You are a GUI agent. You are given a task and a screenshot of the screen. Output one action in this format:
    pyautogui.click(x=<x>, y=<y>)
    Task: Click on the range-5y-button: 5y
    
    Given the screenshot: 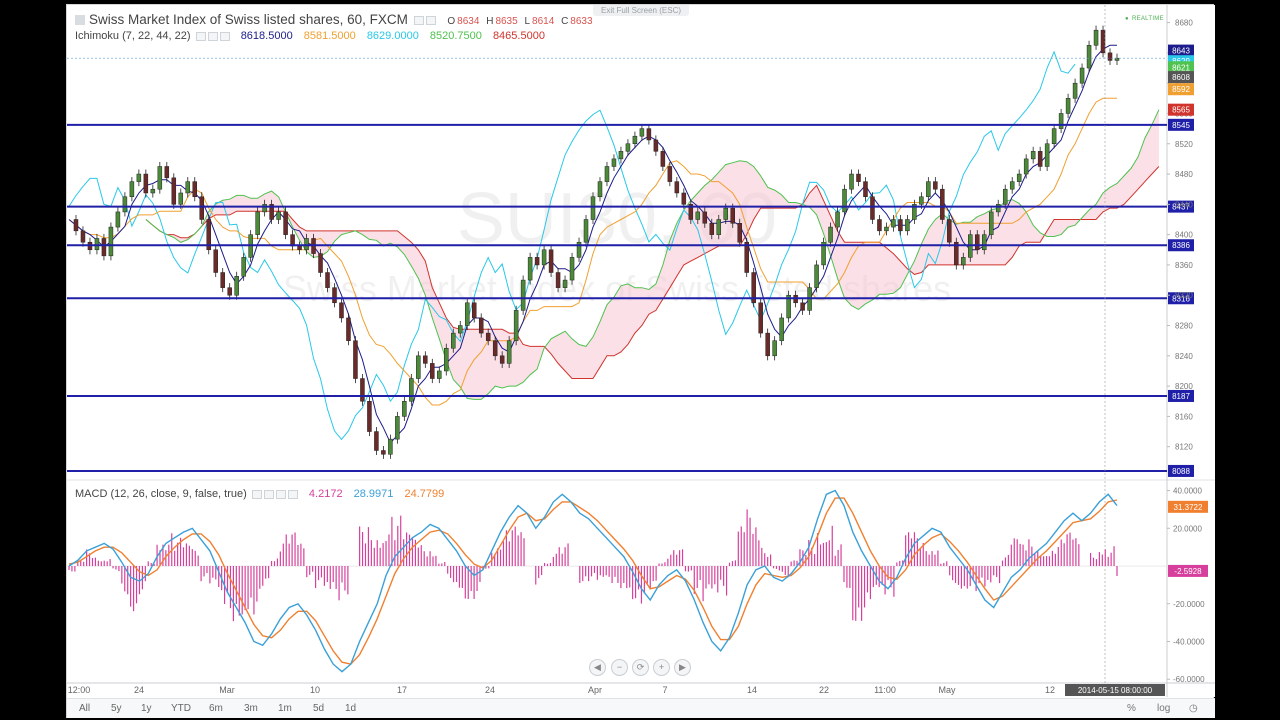 What is the action you would take?
    pyautogui.click(x=116, y=708)
    